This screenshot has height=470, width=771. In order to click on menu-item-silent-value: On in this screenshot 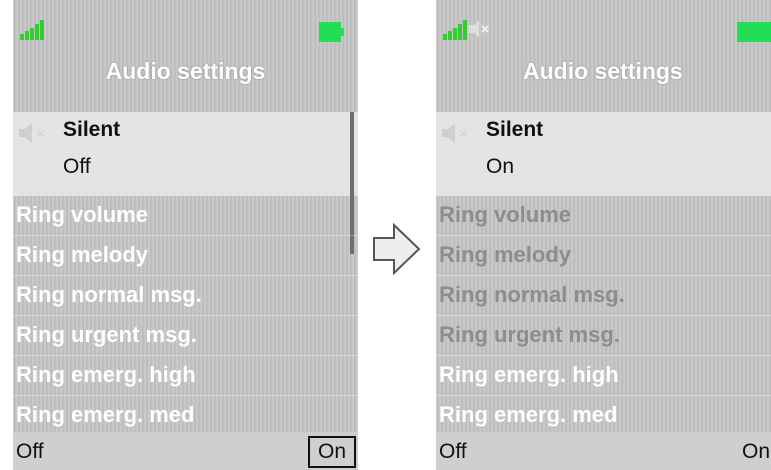, I will do `click(500, 166)`.